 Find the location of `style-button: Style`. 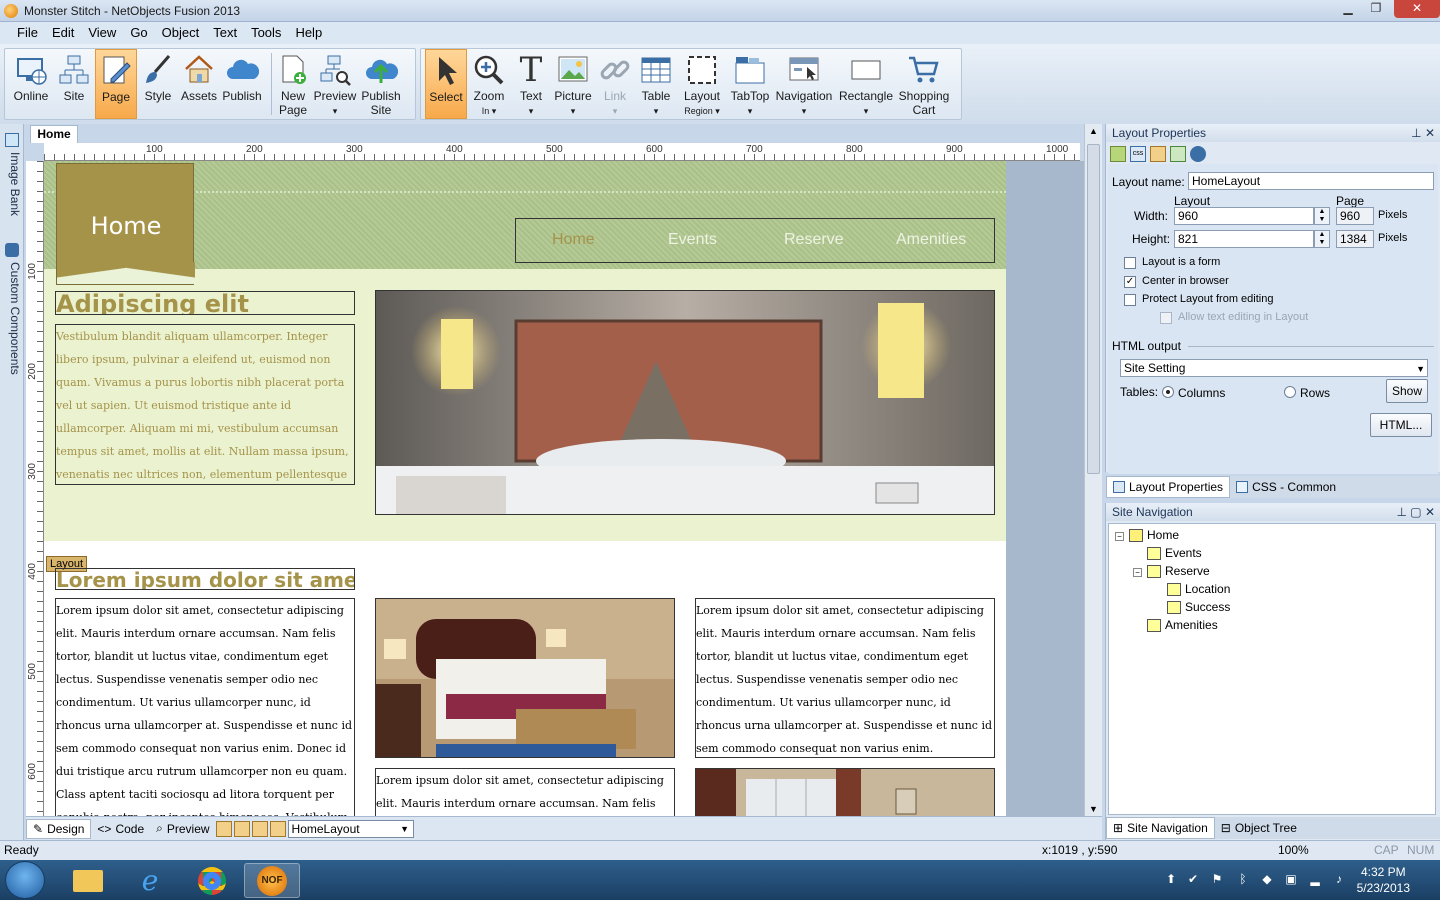

style-button: Style is located at coordinates (158, 84).